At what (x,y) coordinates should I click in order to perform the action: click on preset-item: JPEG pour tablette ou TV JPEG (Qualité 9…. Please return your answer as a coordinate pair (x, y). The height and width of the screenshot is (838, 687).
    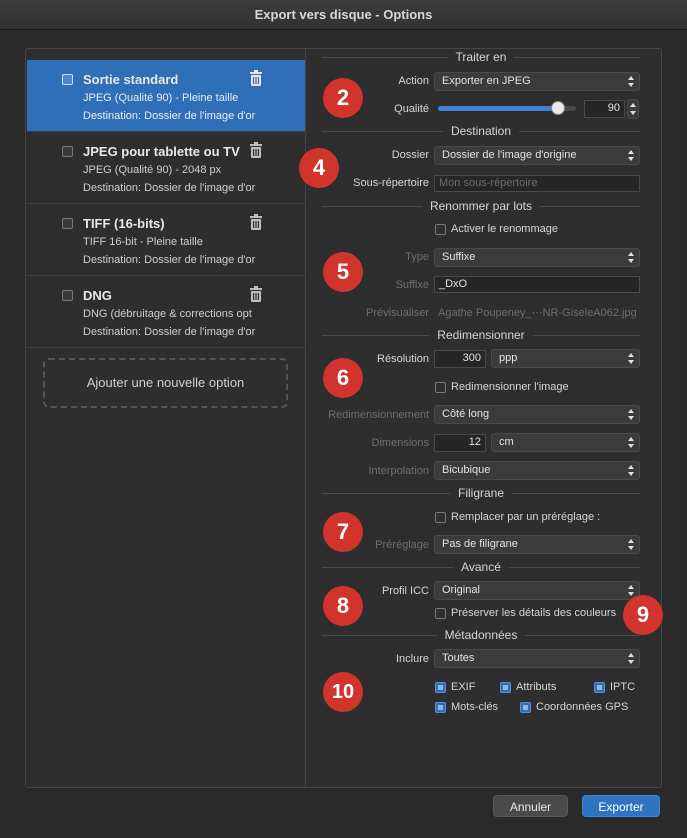
    Looking at the image, I should click on (166, 168).